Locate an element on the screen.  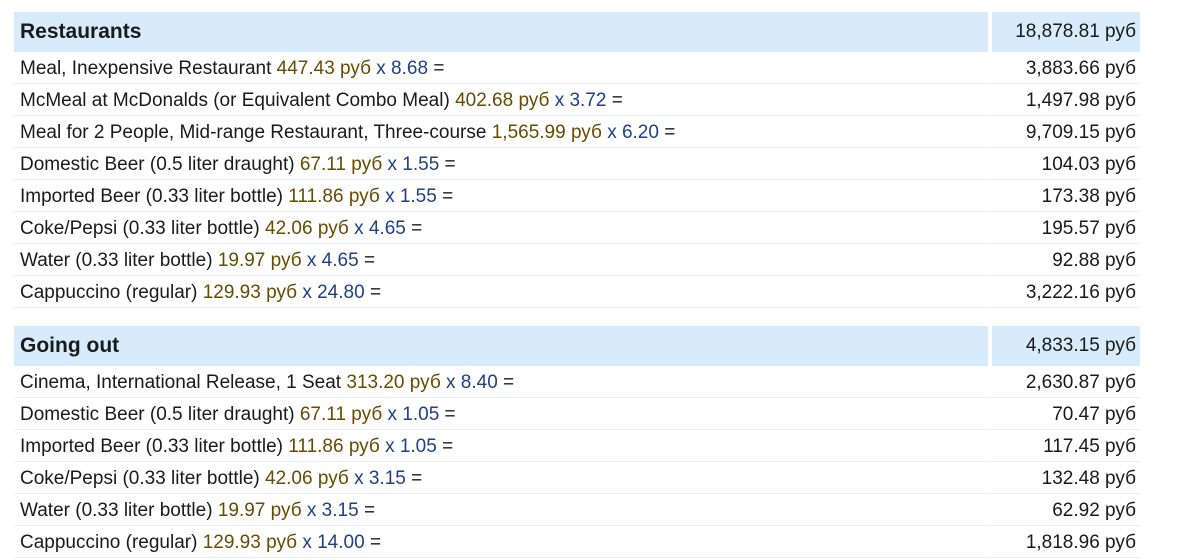
item-total: 1,497.98 руб is located at coordinates (1064, 101).